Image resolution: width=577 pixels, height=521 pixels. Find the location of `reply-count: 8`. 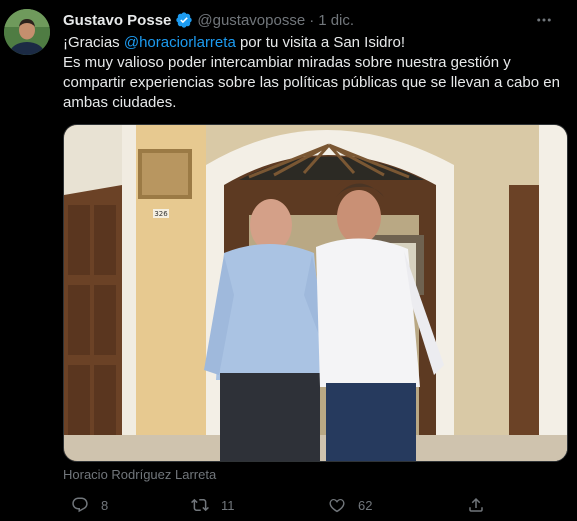

reply-count: 8 is located at coordinates (105, 505).